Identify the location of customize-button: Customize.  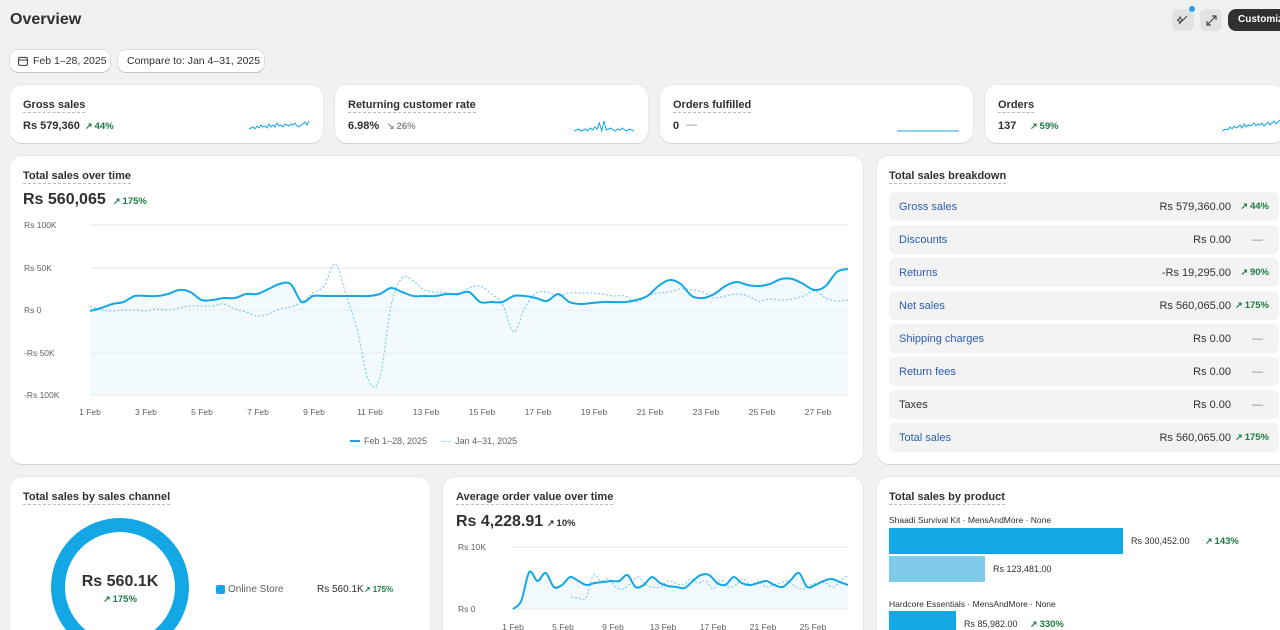
(1254, 20).